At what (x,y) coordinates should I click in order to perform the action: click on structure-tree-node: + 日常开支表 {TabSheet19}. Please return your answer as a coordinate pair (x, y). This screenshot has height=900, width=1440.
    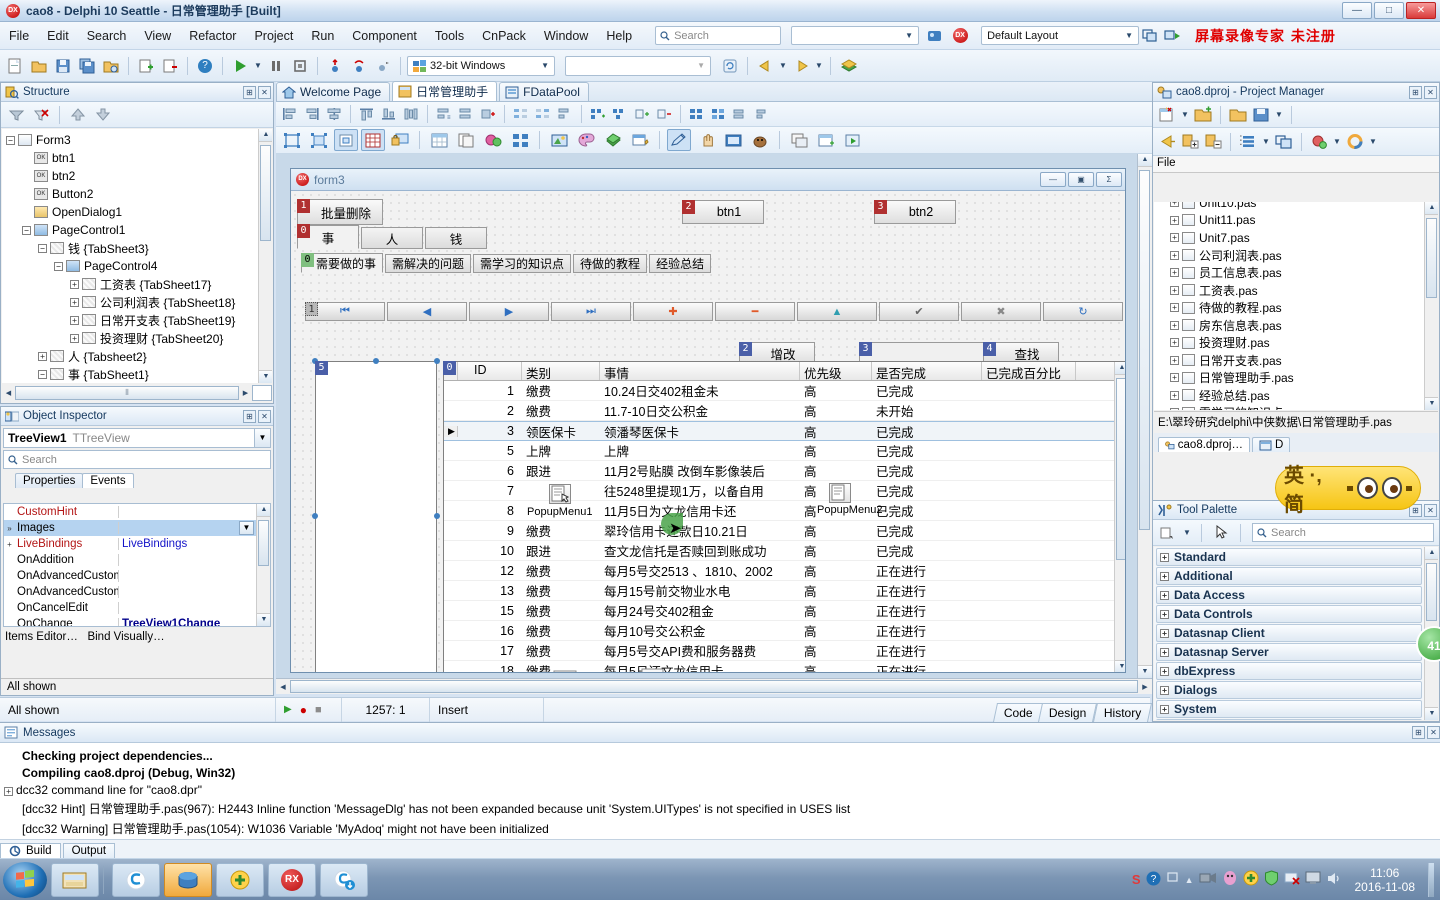
    Looking at the image, I should click on (137, 320).